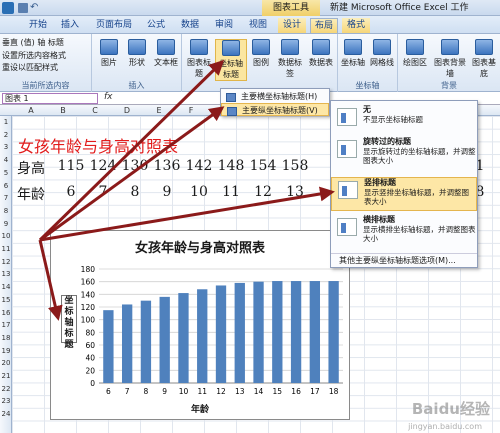  What do you see at coordinates (6, 274) in the screenshot?
I see `row-header: 13` at bounding box center [6, 274].